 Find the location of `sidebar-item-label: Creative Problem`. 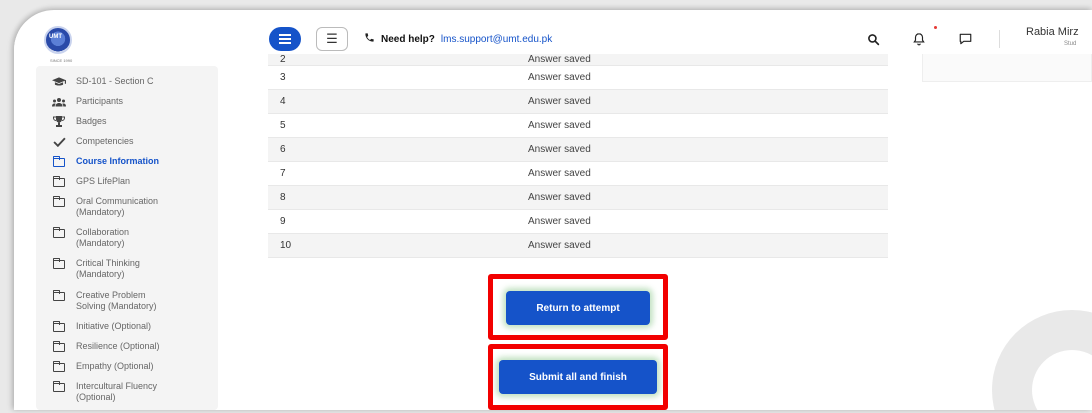

sidebar-item-label: Creative Problem is located at coordinates (111, 295).